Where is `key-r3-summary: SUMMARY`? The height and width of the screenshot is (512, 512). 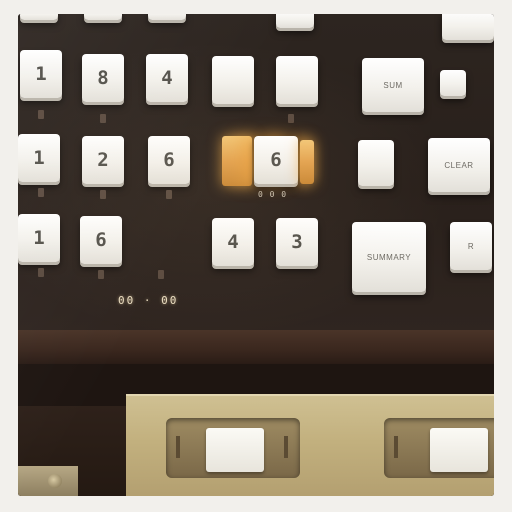
key-r3-summary: SUMMARY is located at coordinates (389, 257).